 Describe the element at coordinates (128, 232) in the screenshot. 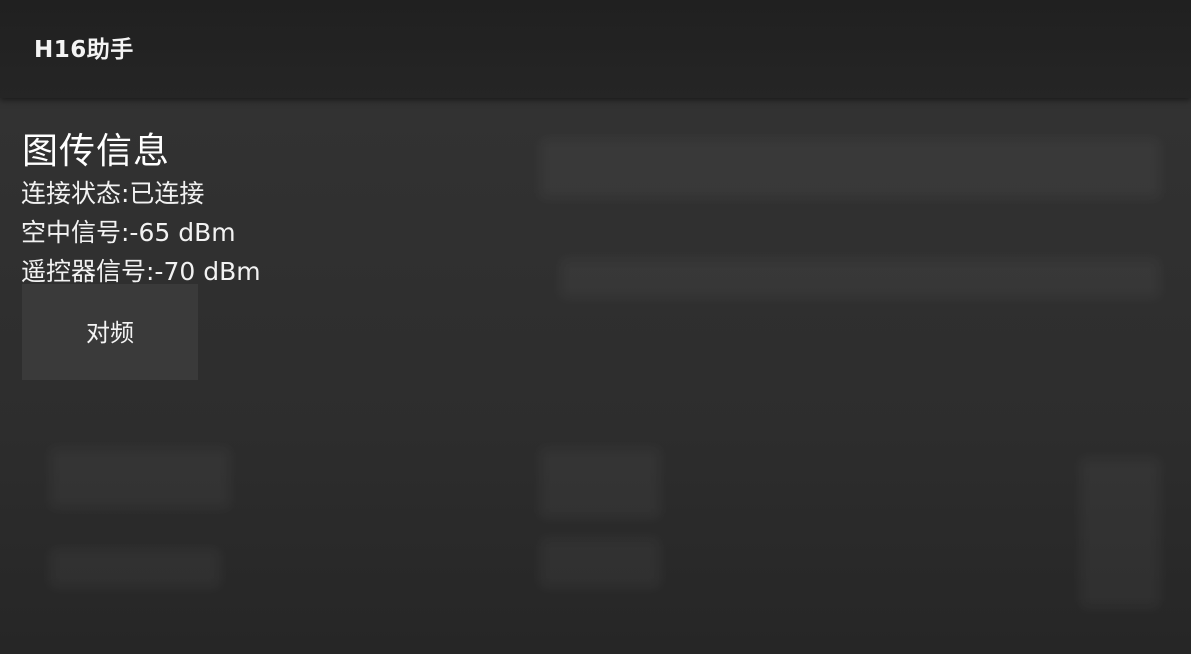

I see `air-signal-strength: 空中信号:-65 dBm` at that location.